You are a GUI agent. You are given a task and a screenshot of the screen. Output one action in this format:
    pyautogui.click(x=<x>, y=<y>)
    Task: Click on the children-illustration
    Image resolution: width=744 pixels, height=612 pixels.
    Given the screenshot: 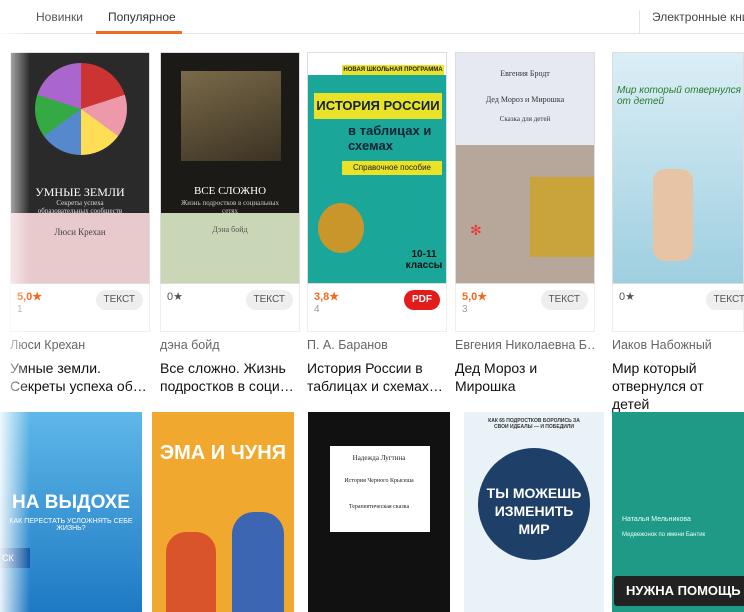 What is the action you would take?
    pyautogui.click(x=673, y=215)
    